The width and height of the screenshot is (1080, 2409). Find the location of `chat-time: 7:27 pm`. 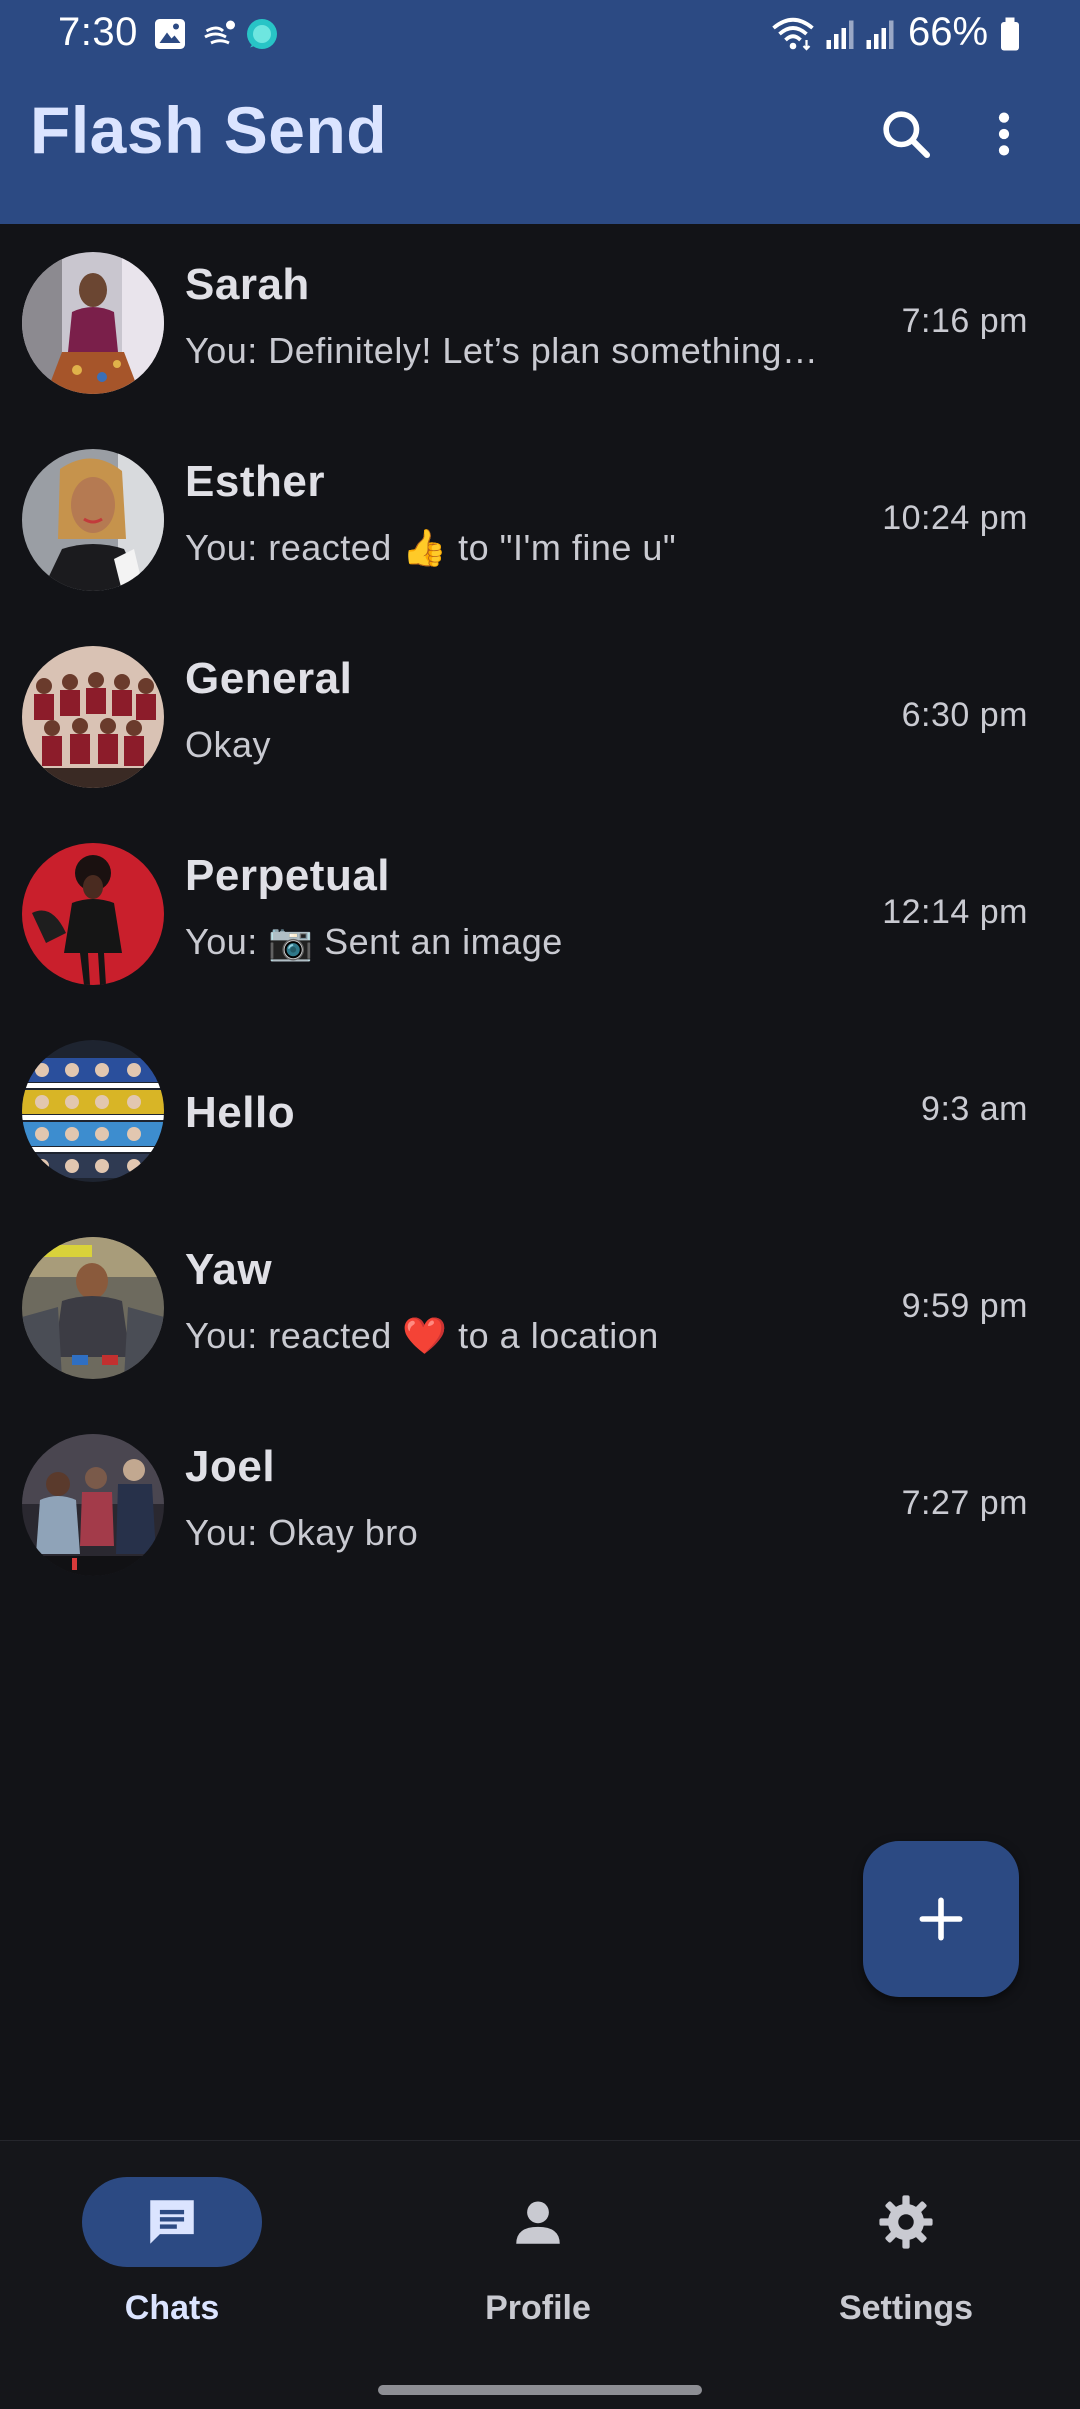

chat-time: 7:27 pm is located at coordinates (964, 1503).